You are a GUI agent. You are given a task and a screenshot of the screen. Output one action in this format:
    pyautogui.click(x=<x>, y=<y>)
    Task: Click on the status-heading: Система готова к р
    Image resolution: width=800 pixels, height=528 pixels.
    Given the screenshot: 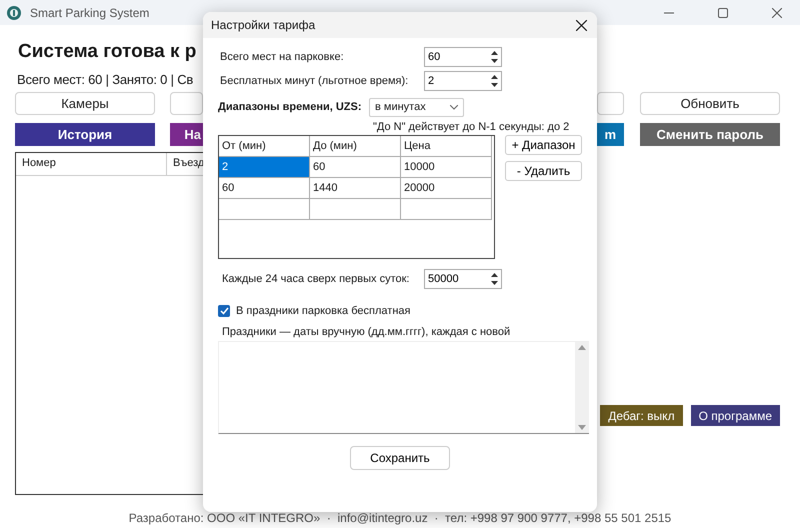 What is the action you would take?
    pyautogui.click(x=107, y=52)
    